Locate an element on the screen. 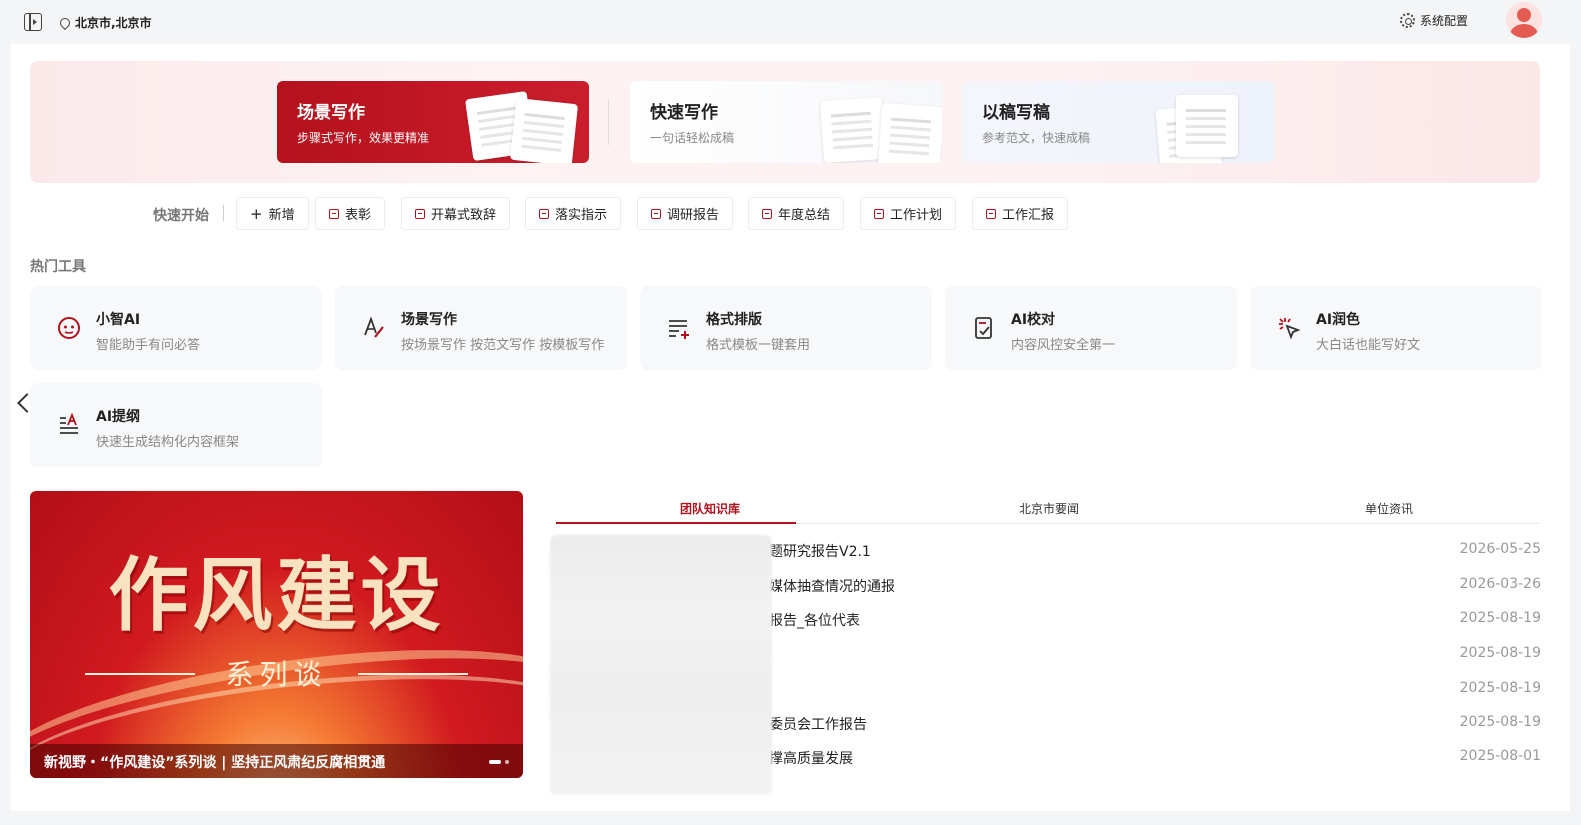  quick-start-implement-instructions-button: 落实指示 is located at coordinates (573, 213).